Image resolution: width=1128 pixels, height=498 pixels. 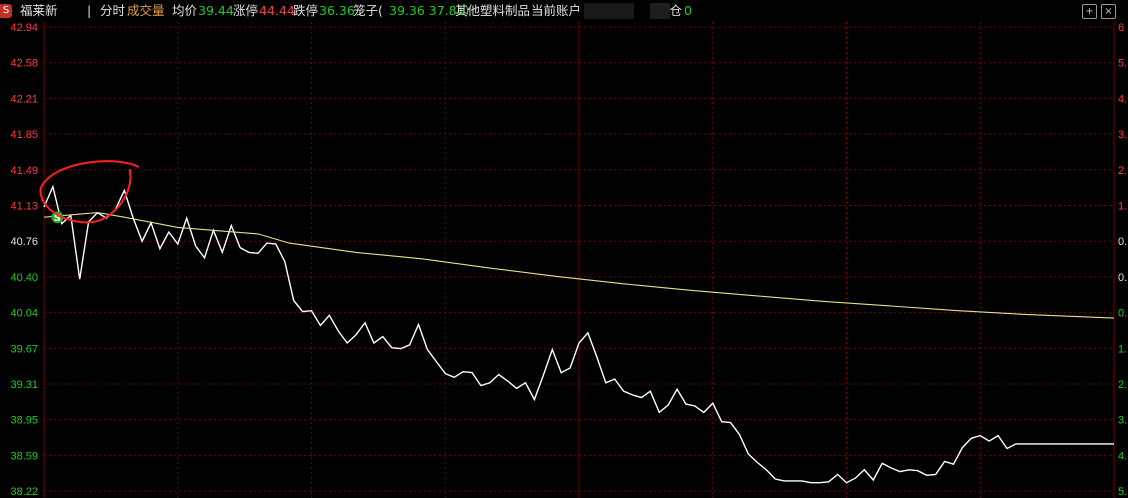 I want to click on y-tick-label: 41.85, so click(x=24, y=135).